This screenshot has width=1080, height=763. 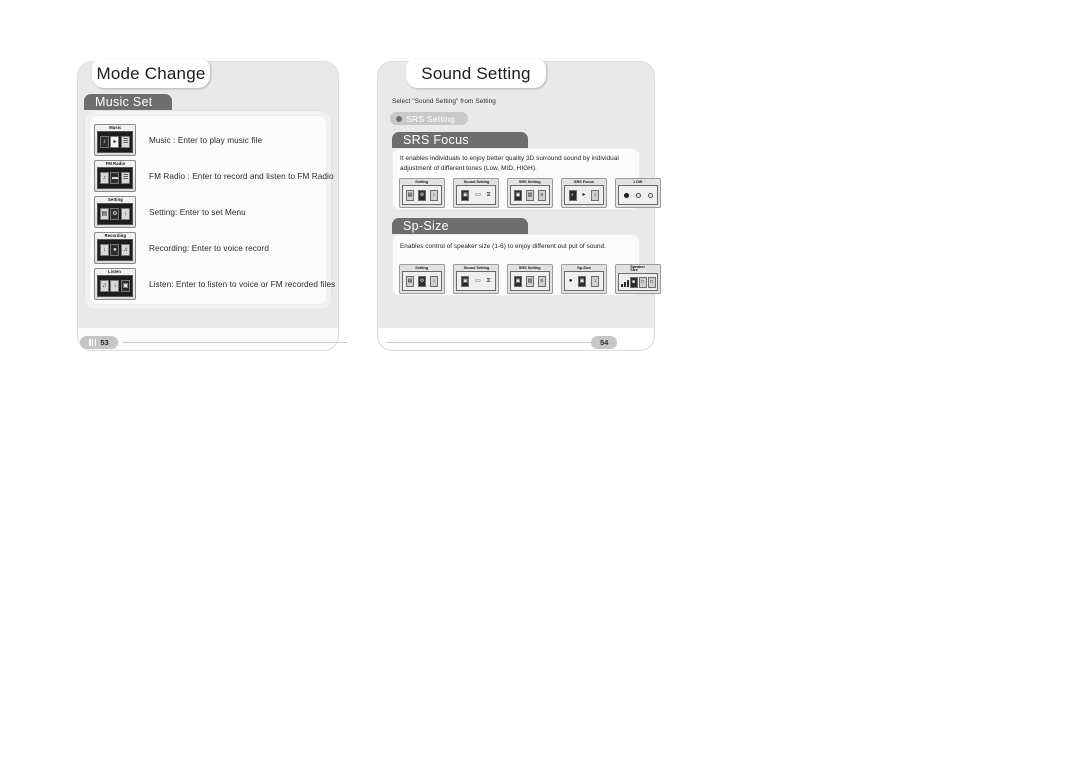 I want to click on page-marker-ticks, so click(x=93, y=342).